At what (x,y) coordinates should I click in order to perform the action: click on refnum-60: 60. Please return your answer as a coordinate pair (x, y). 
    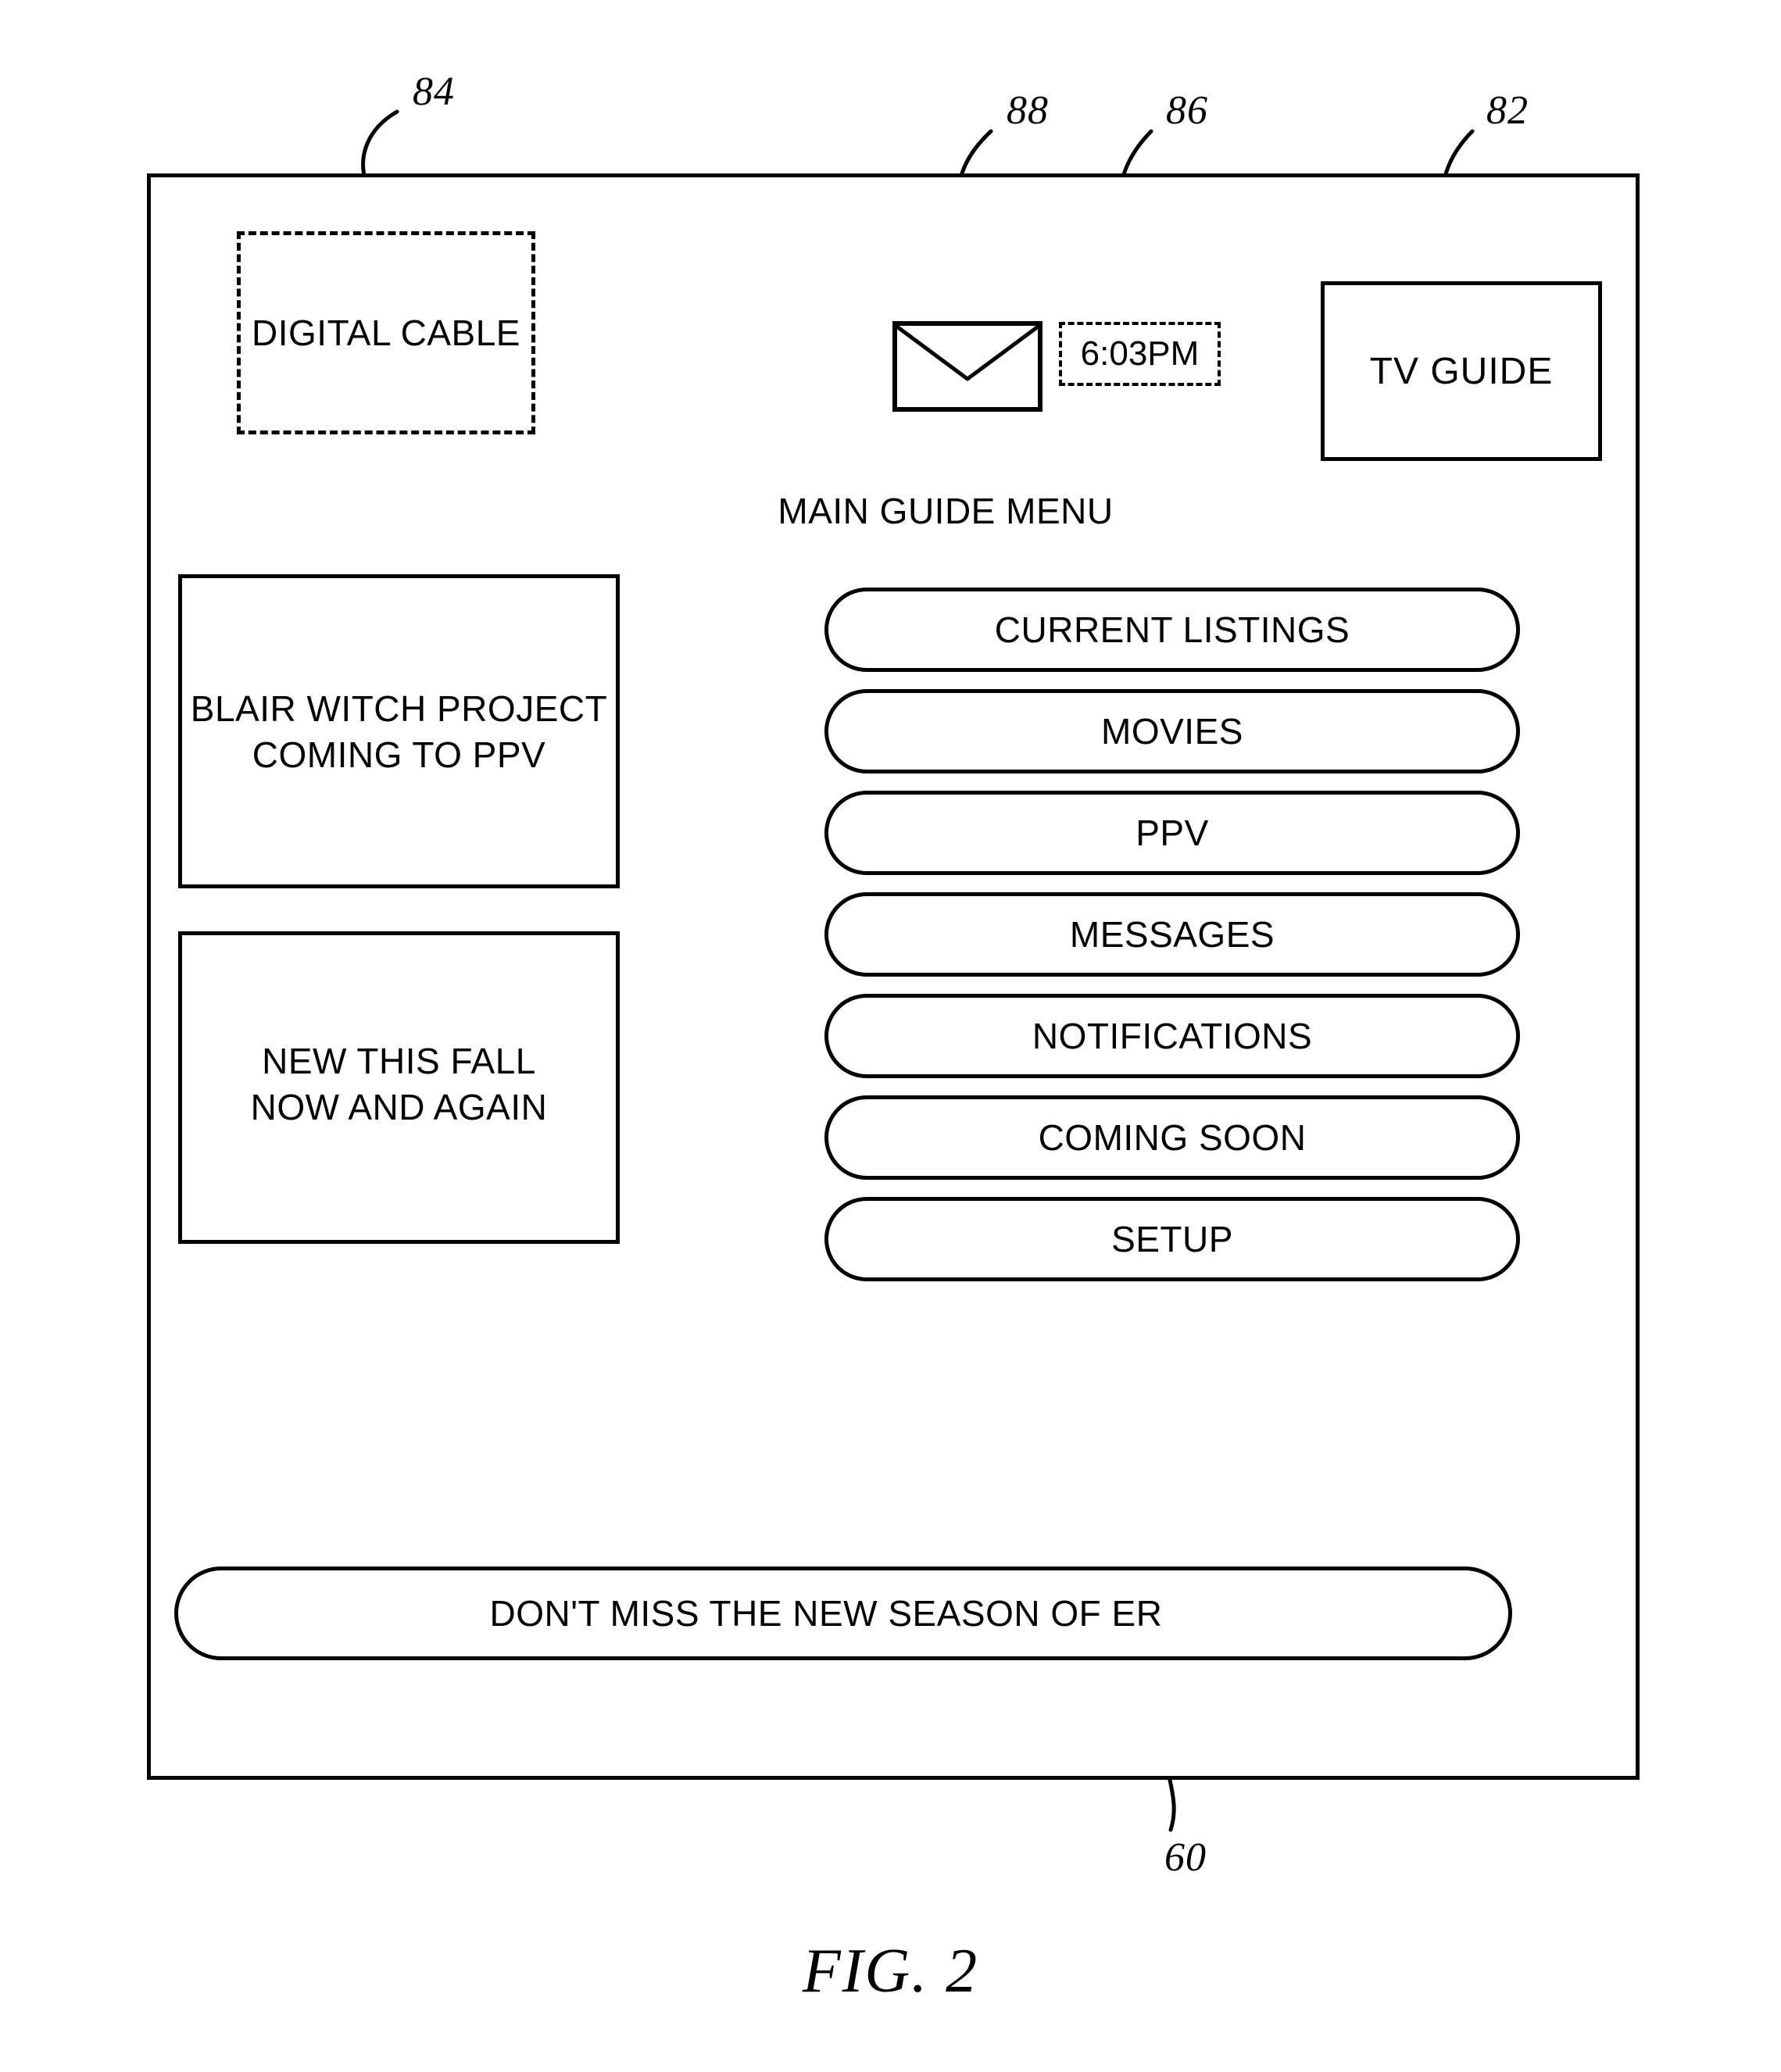
    Looking at the image, I should click on (1186, 1858).